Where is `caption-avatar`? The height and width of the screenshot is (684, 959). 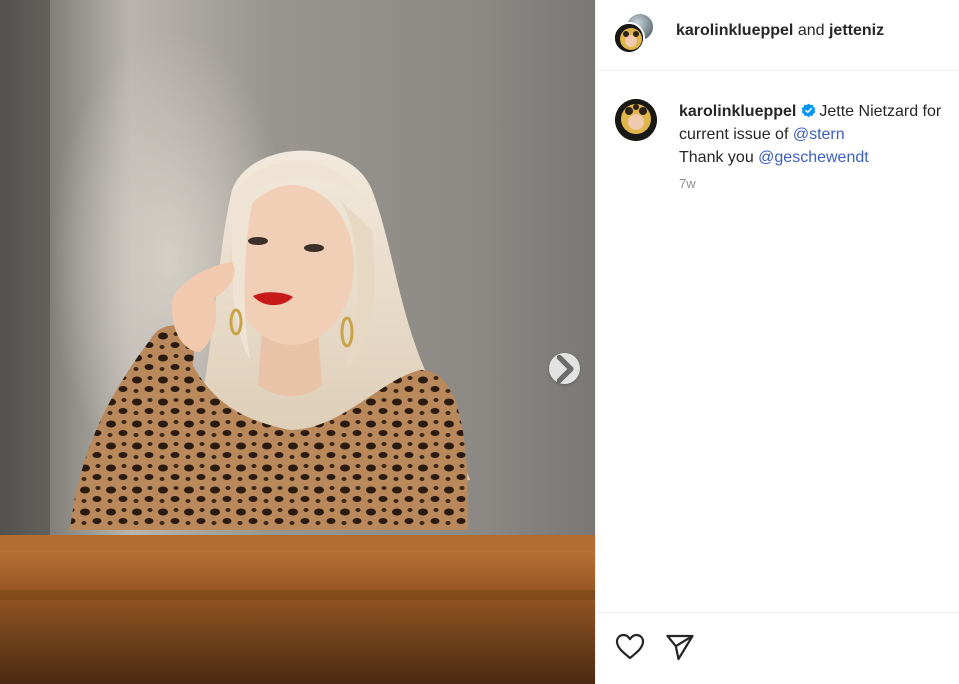 caption-avatar is located at coordinates (636, 120).